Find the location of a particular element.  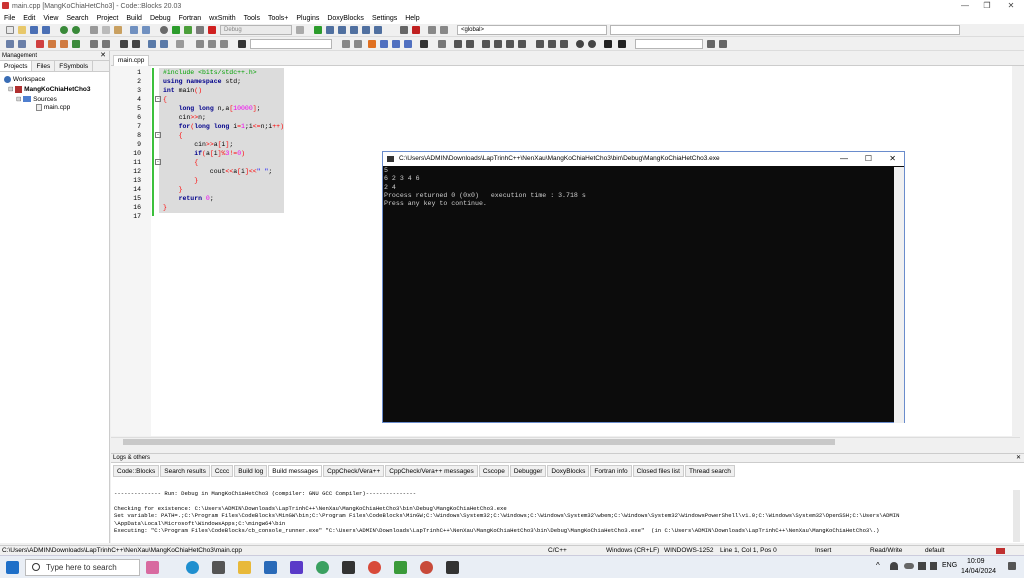

wx-static-icon is located at coordinates (522, 44).